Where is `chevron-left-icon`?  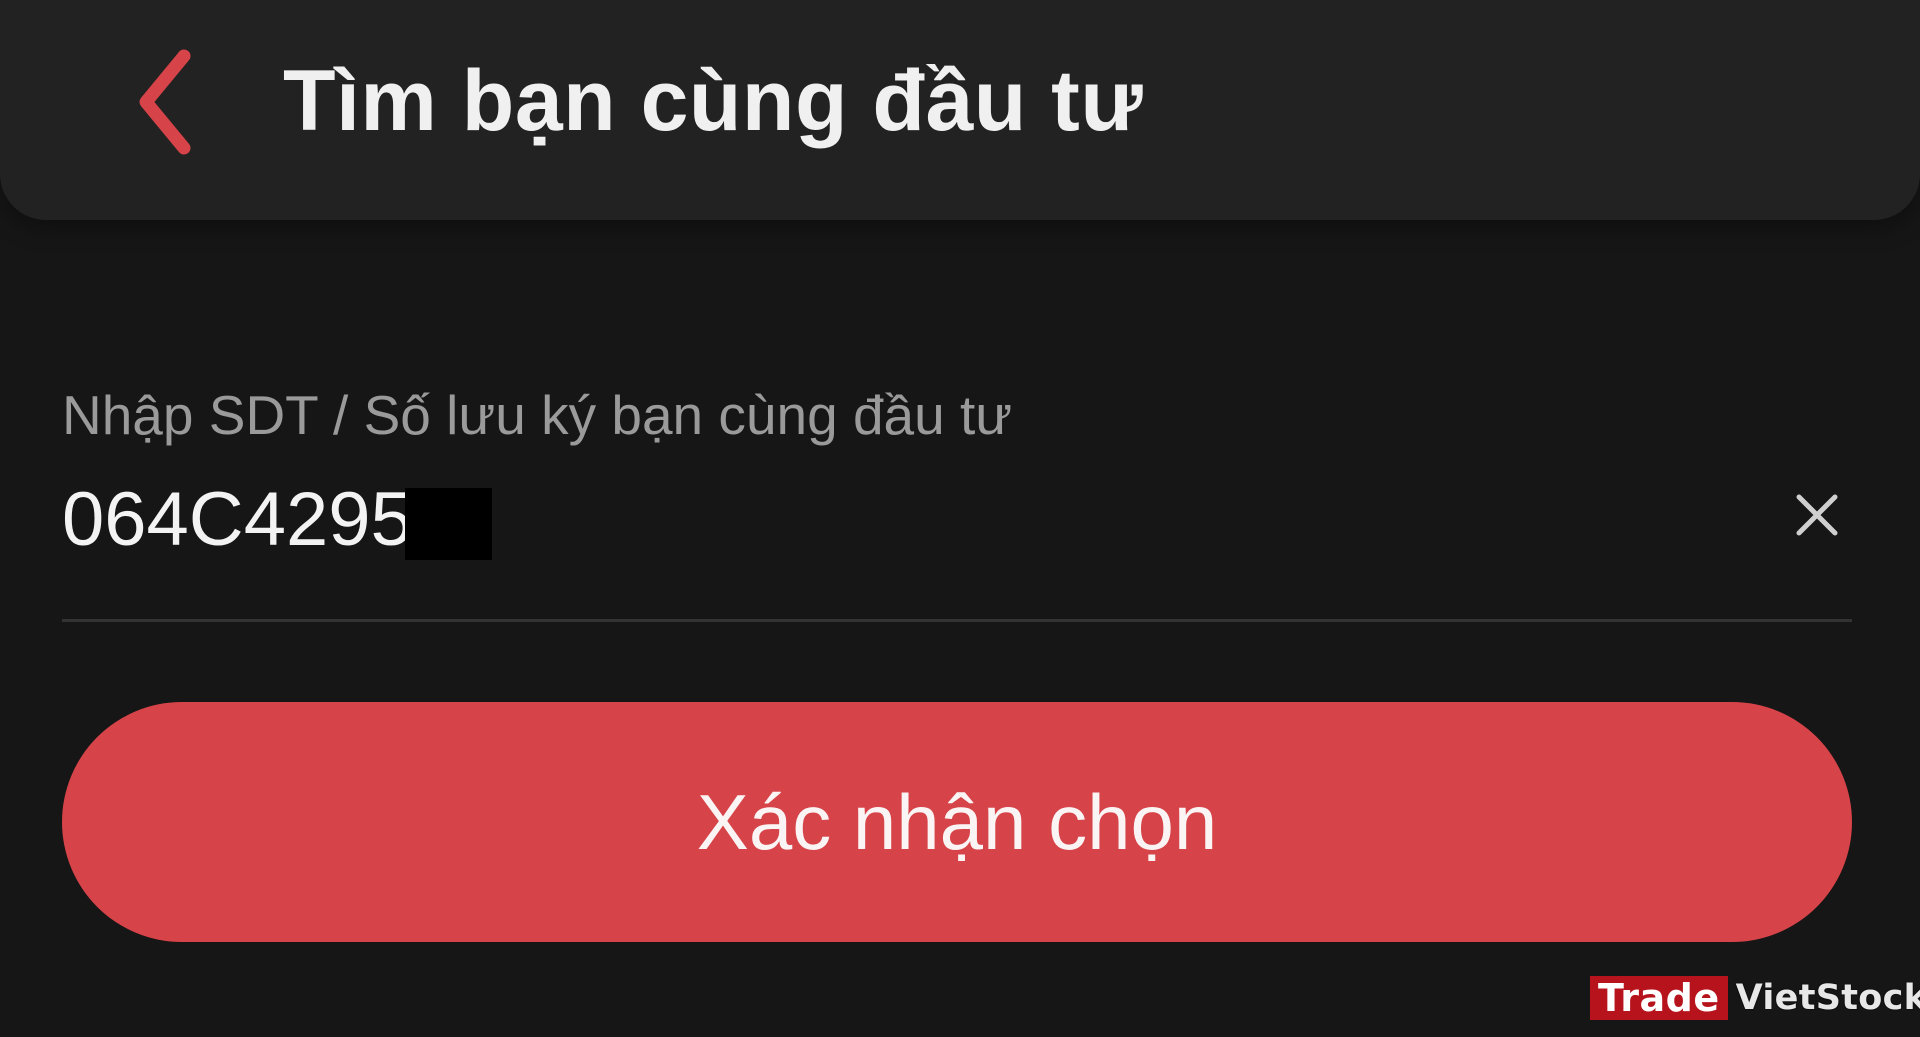 chevron-left-icon is located at coordinates (165, 102).